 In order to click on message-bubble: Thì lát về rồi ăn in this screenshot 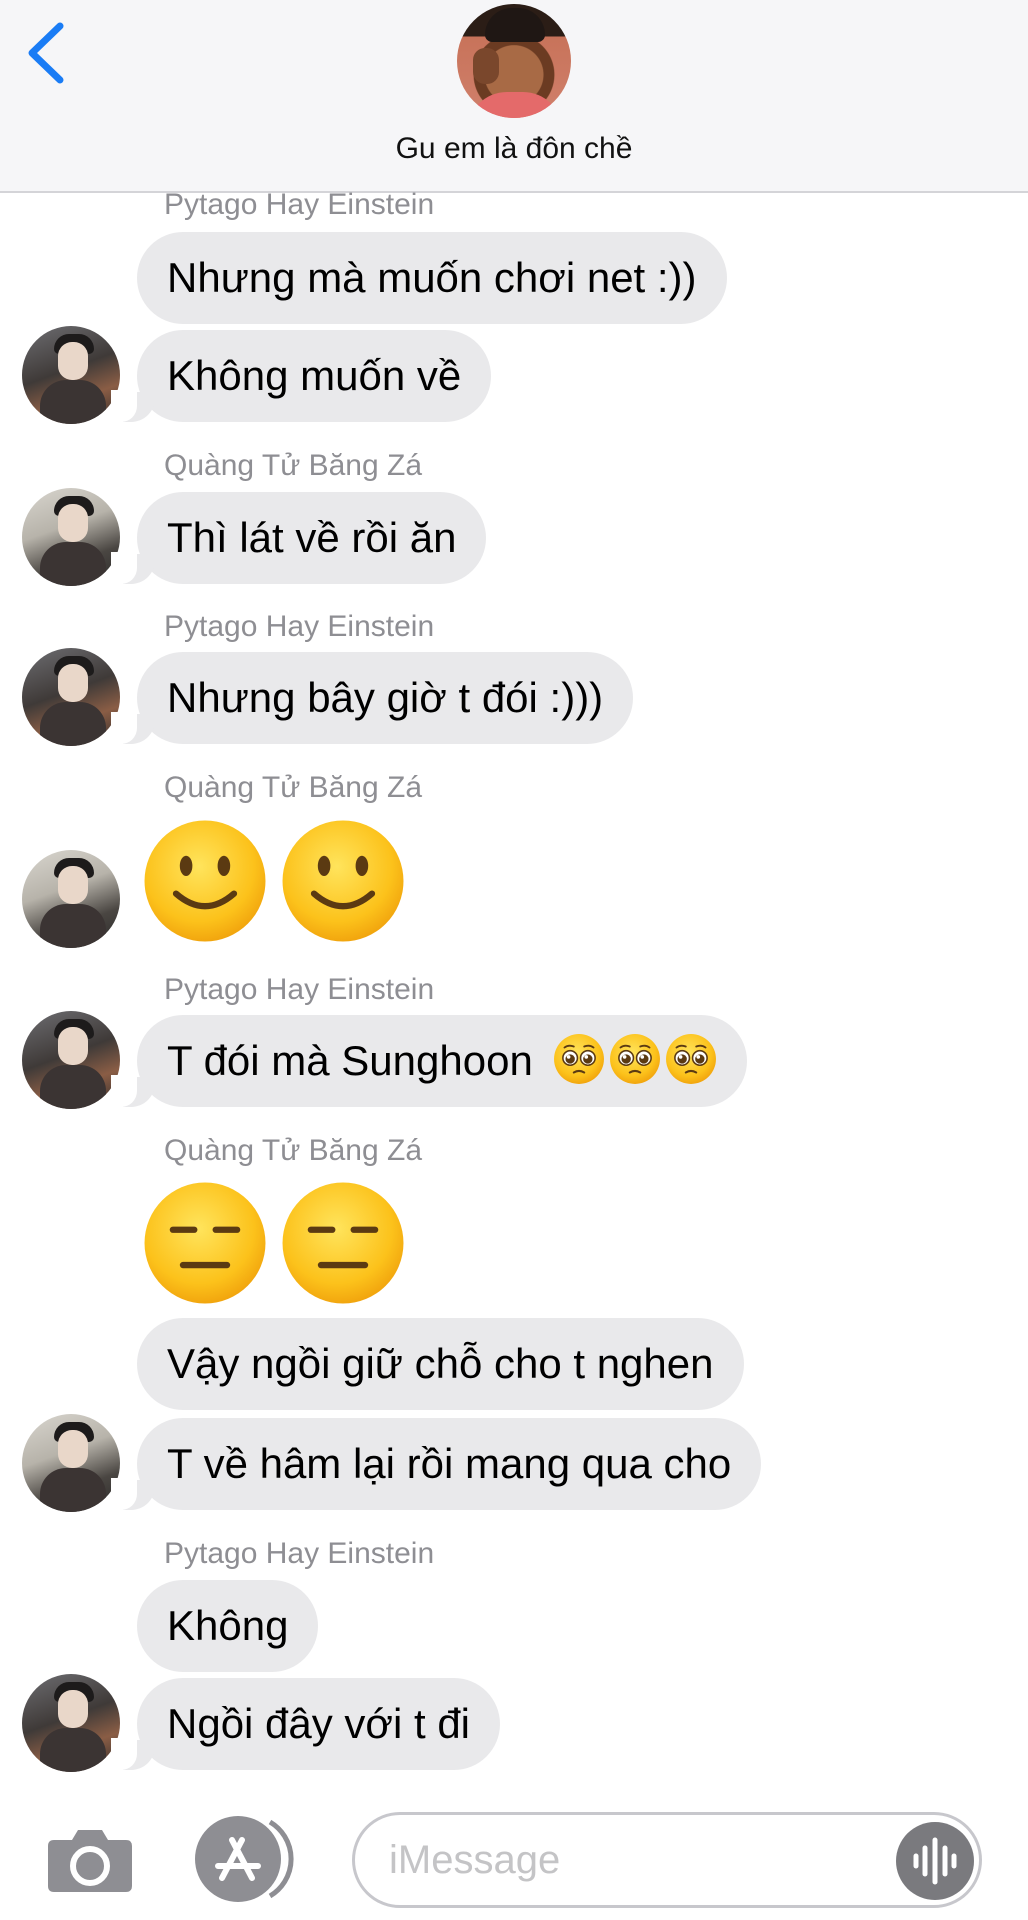, I will do `click(298, 538)`.